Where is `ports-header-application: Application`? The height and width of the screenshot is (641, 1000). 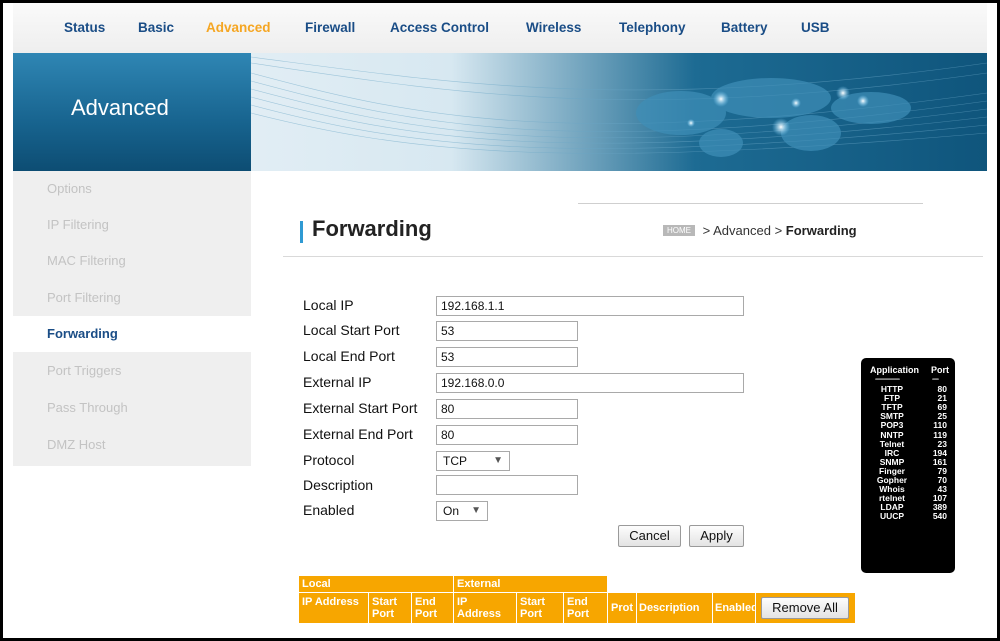
ports-header-application: Application is located at coordinates (894, 370).